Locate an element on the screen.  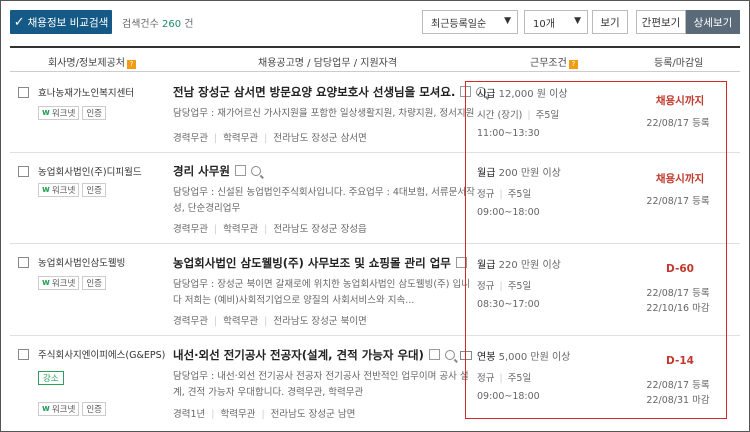
job-title: 농업회사법인 삼도웰빙(주) 사무보조 및 쇼핑몰 관리 업무 is located at coordinates (320, 263).